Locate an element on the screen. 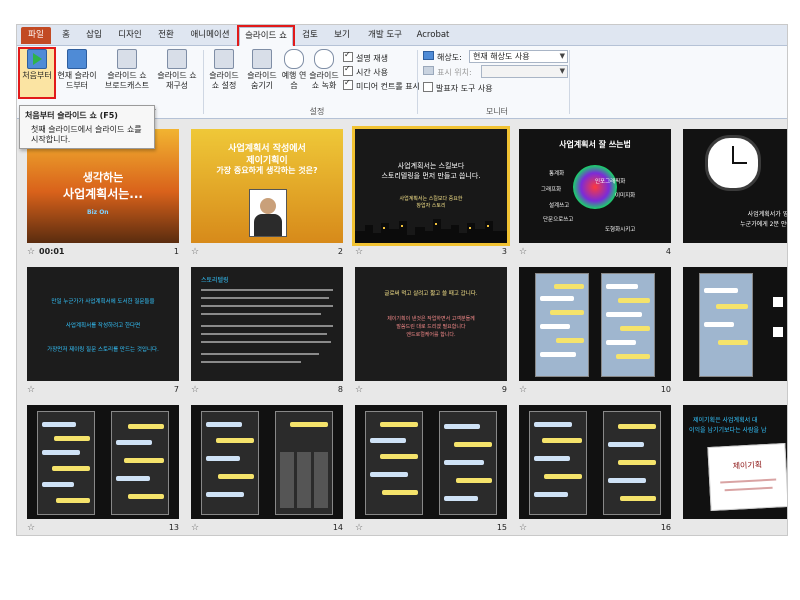 The image size is (800, 600). slide-3-text: 스토리텔링을 먼저 만들고 씁니다. is located at coordinates (431, 176).